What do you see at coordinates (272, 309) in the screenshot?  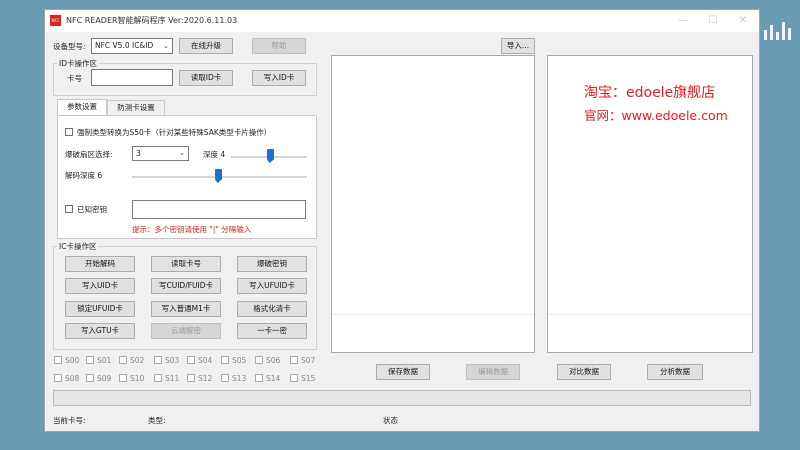 I see `format-card-button: 格式化清卡` at bounding box center [272, 309].